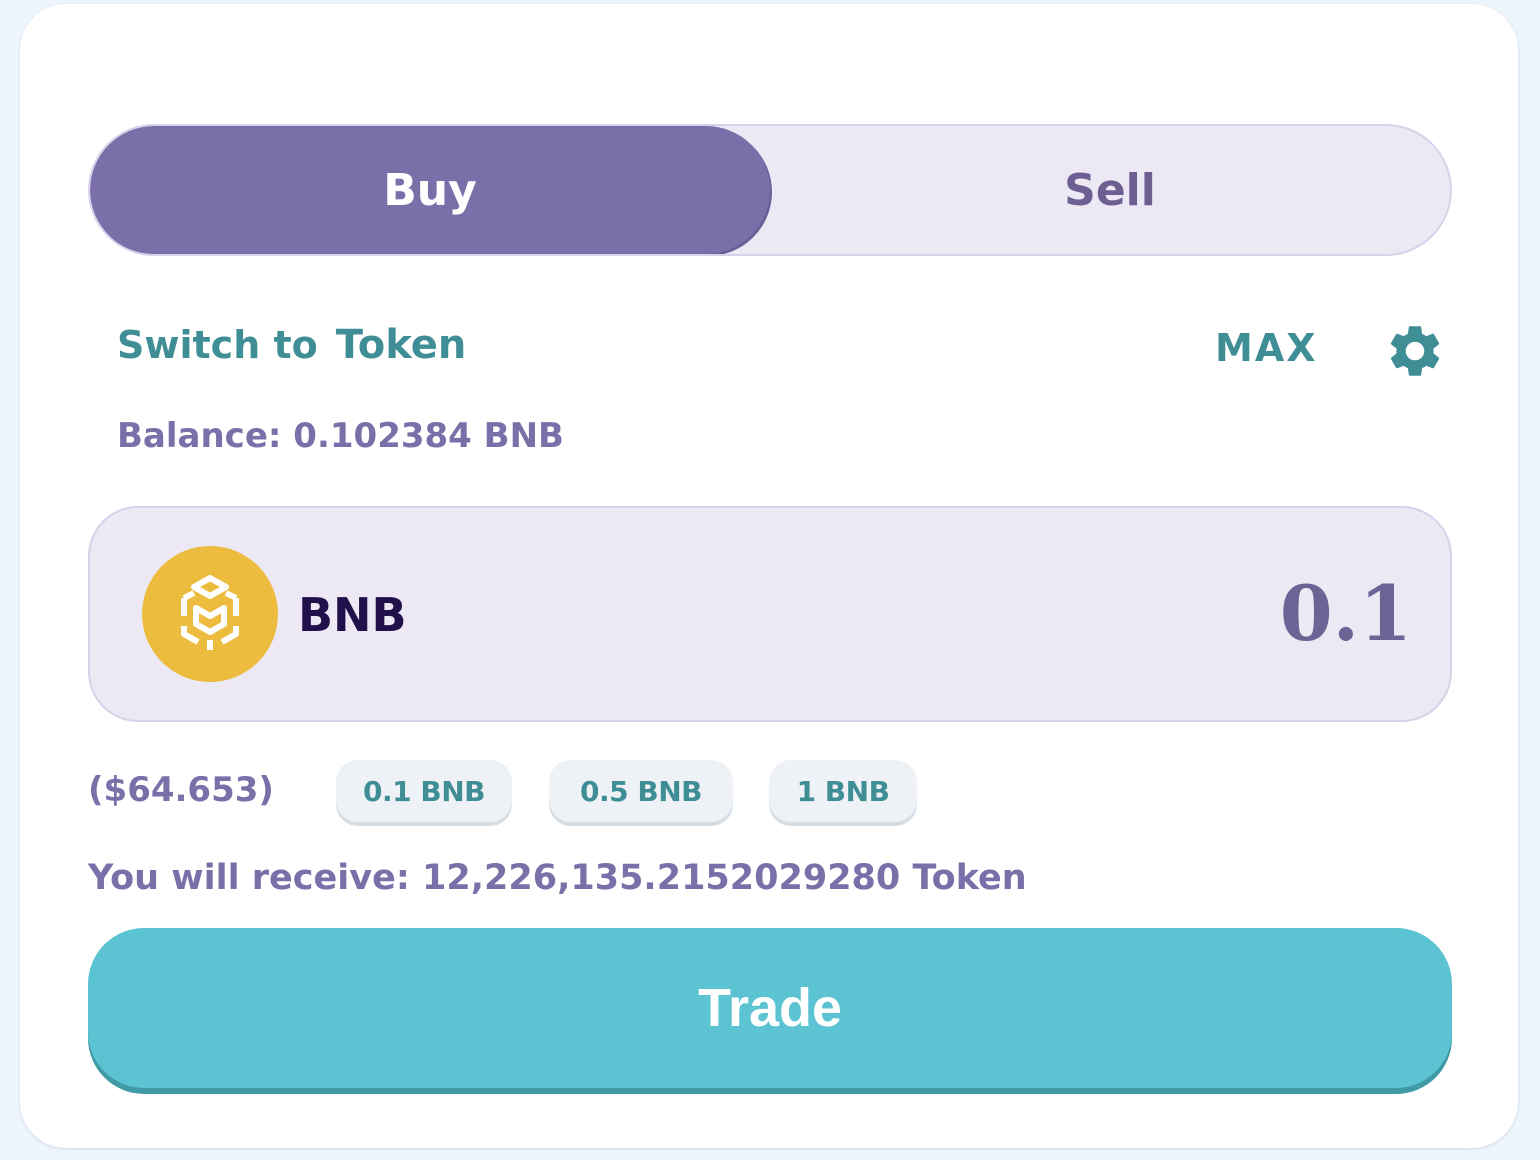 Image resolution: width=1540 pixels, height=1160 pixels. I want to click on receive-label: You will receive:, so click(249, 878).